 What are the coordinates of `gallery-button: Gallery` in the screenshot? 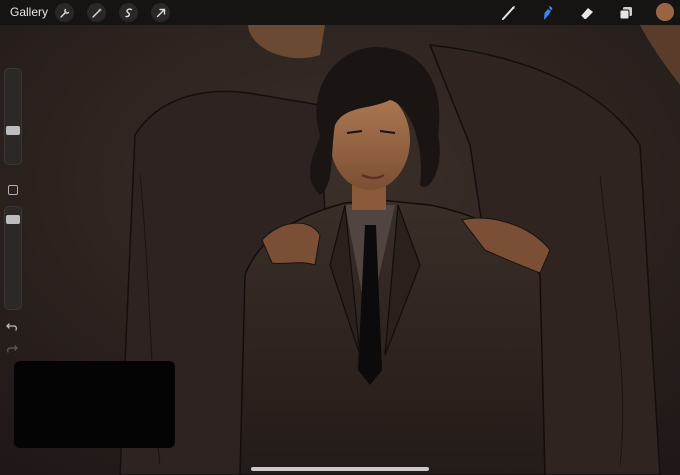 It's located at (29, 12).